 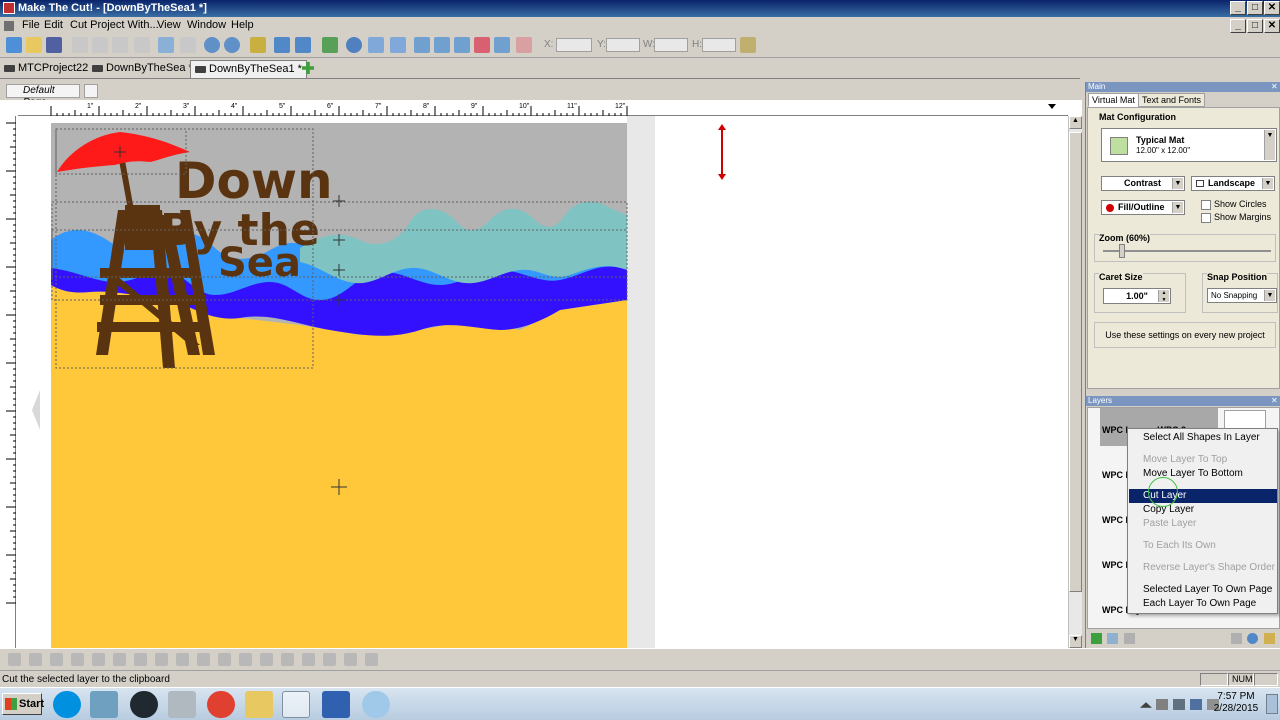 What do you see at coordinates (296, 704) in the screenshot?
I see `make-the-cut-icon` at bounding box center [296, 704].